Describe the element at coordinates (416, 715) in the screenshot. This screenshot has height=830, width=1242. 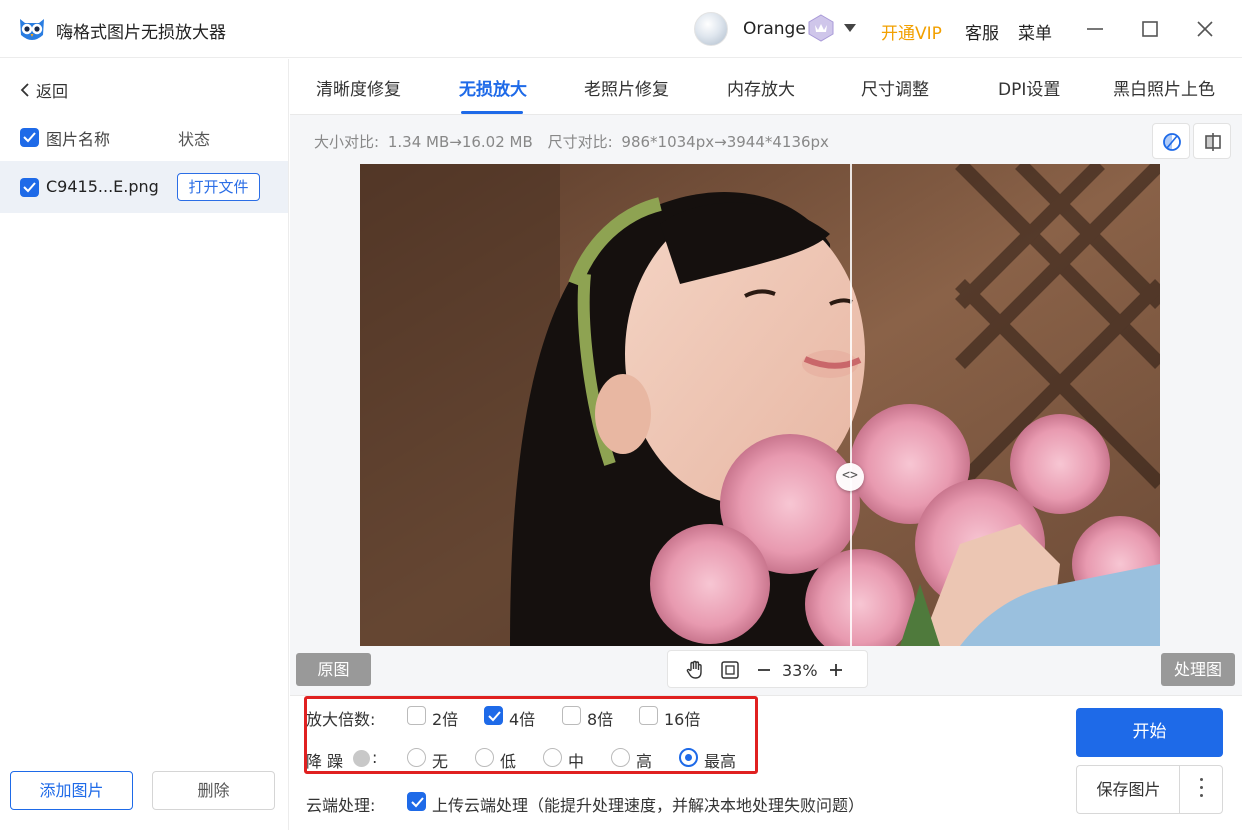
I see `scale-2x-checkbox` at that location.